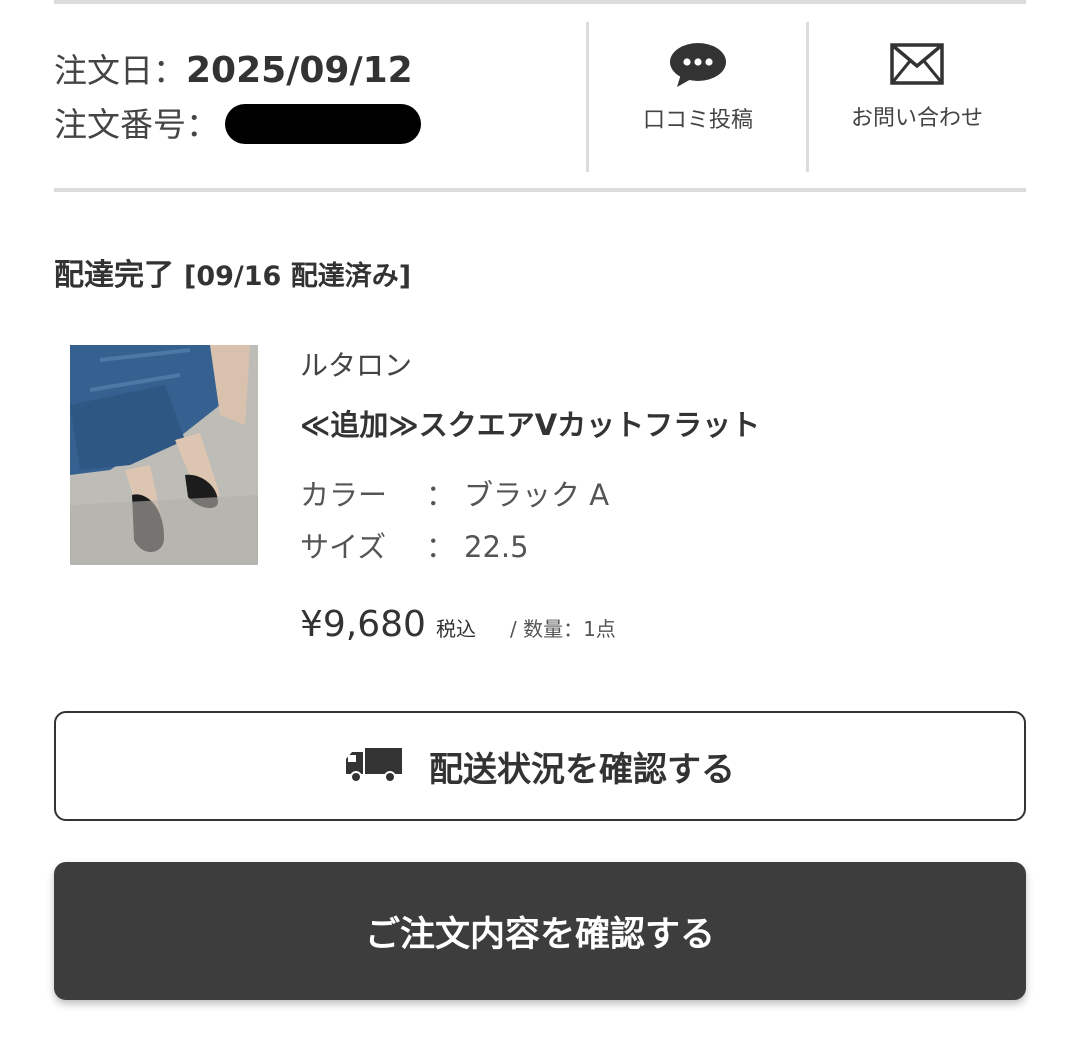 The image size is (1080, 1040). I want to click on size-label: サイズ, so click(343, 547).